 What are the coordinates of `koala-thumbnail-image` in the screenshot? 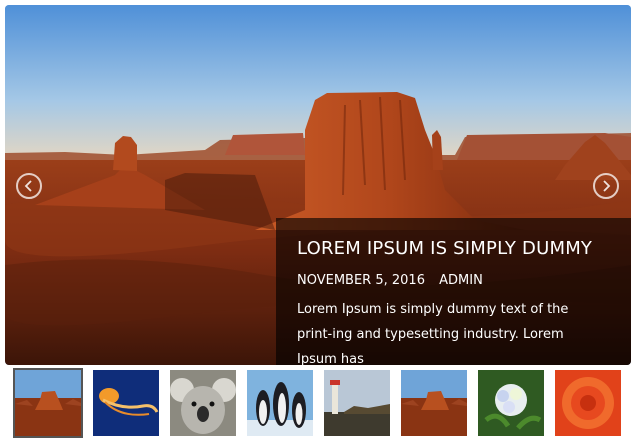 It's located at (203, 403).